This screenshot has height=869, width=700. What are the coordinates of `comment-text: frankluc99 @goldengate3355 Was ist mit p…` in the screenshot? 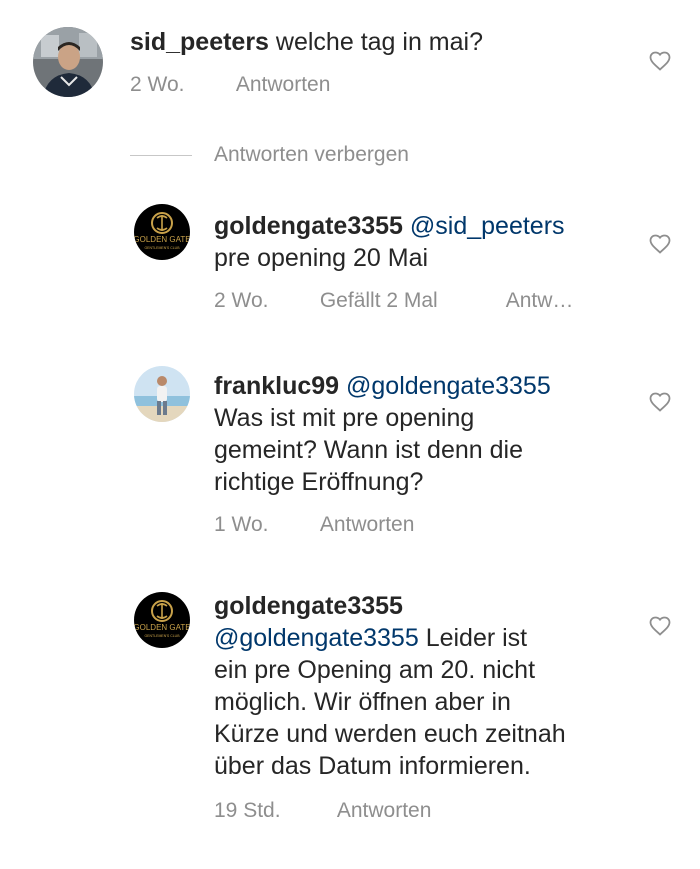 It's located at (424, 434).